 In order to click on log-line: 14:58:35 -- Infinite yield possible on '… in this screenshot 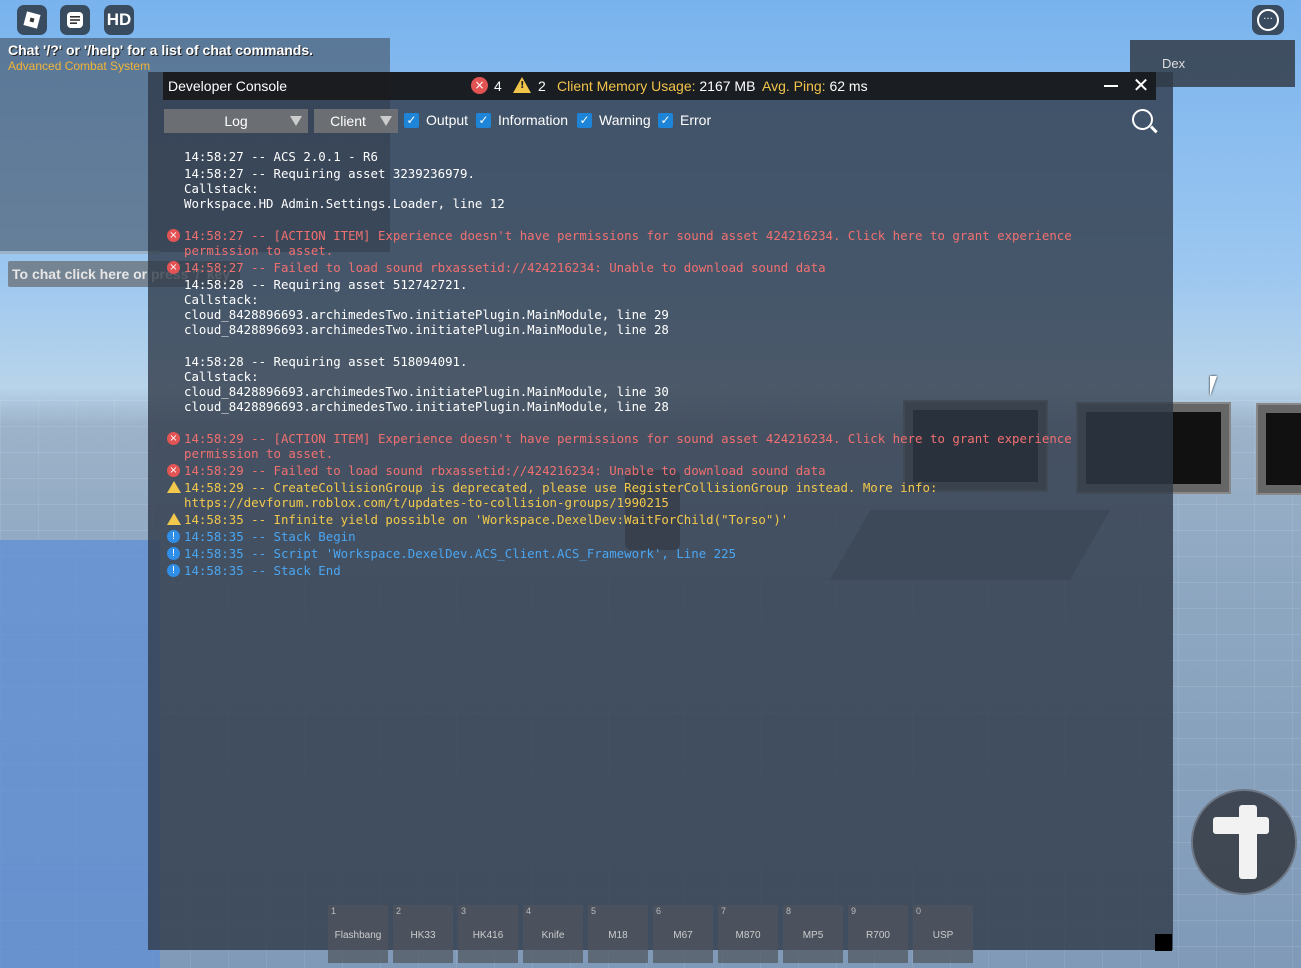, I will do `click(486, 519)`.